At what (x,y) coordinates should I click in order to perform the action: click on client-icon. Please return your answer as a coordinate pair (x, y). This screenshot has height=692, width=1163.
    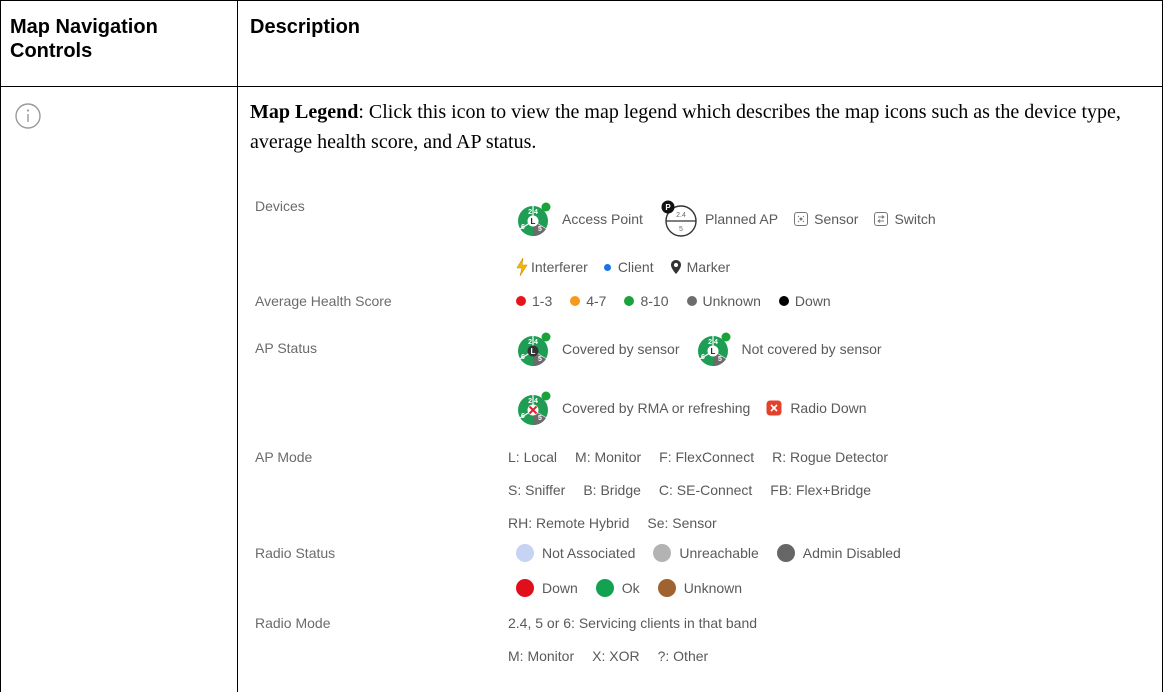
    Looking at the image, I should click on (607, 267).